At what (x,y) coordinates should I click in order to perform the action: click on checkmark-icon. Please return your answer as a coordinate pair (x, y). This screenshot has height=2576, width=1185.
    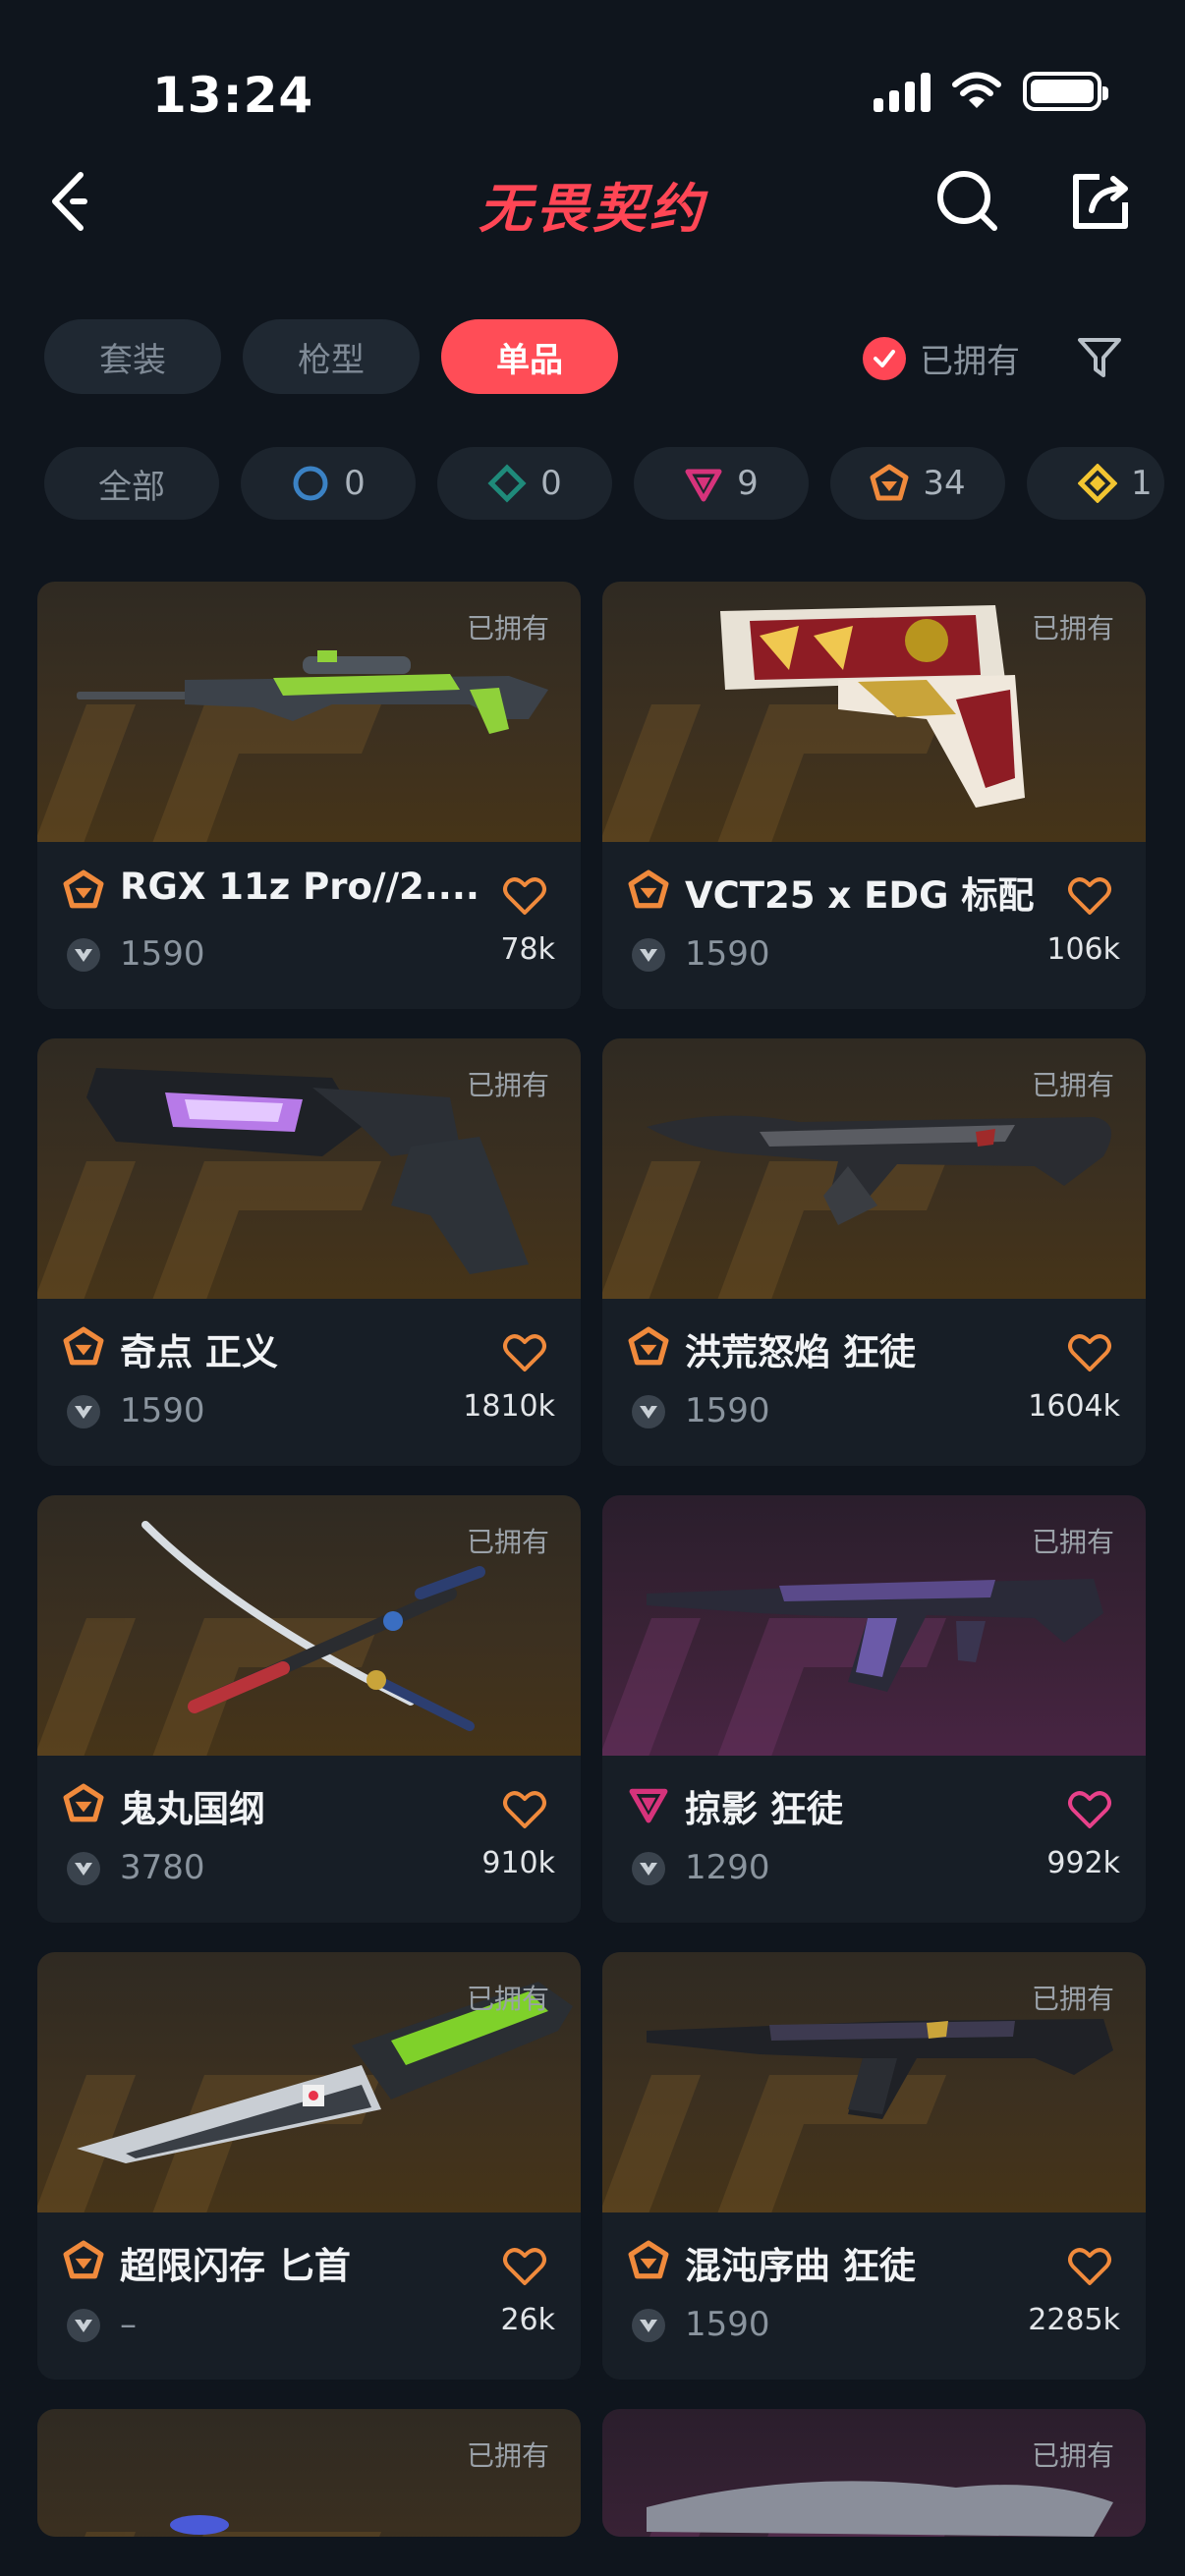
    Looking at the image, I should click on (885, 358).